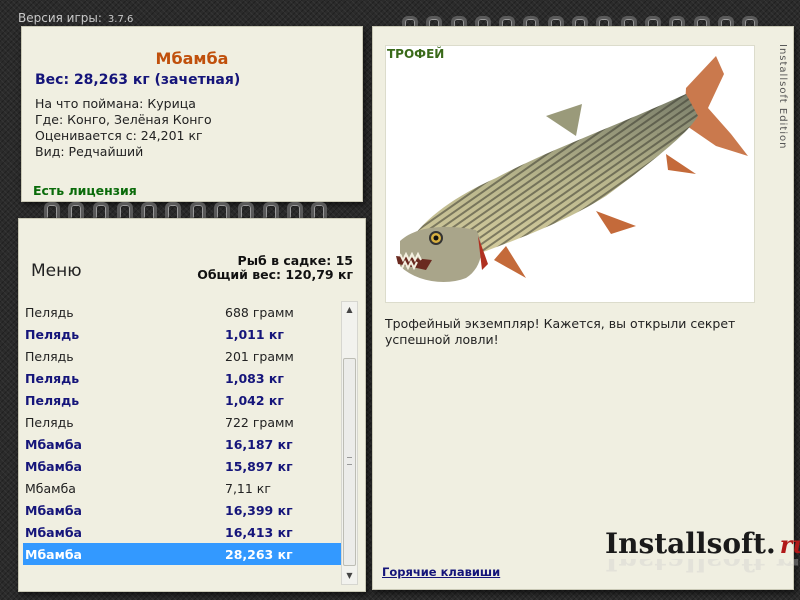 This screenshot has width=800, height=600. I want to click on total-weight: Общий вес: 120,79 кг, so click(275, 274).